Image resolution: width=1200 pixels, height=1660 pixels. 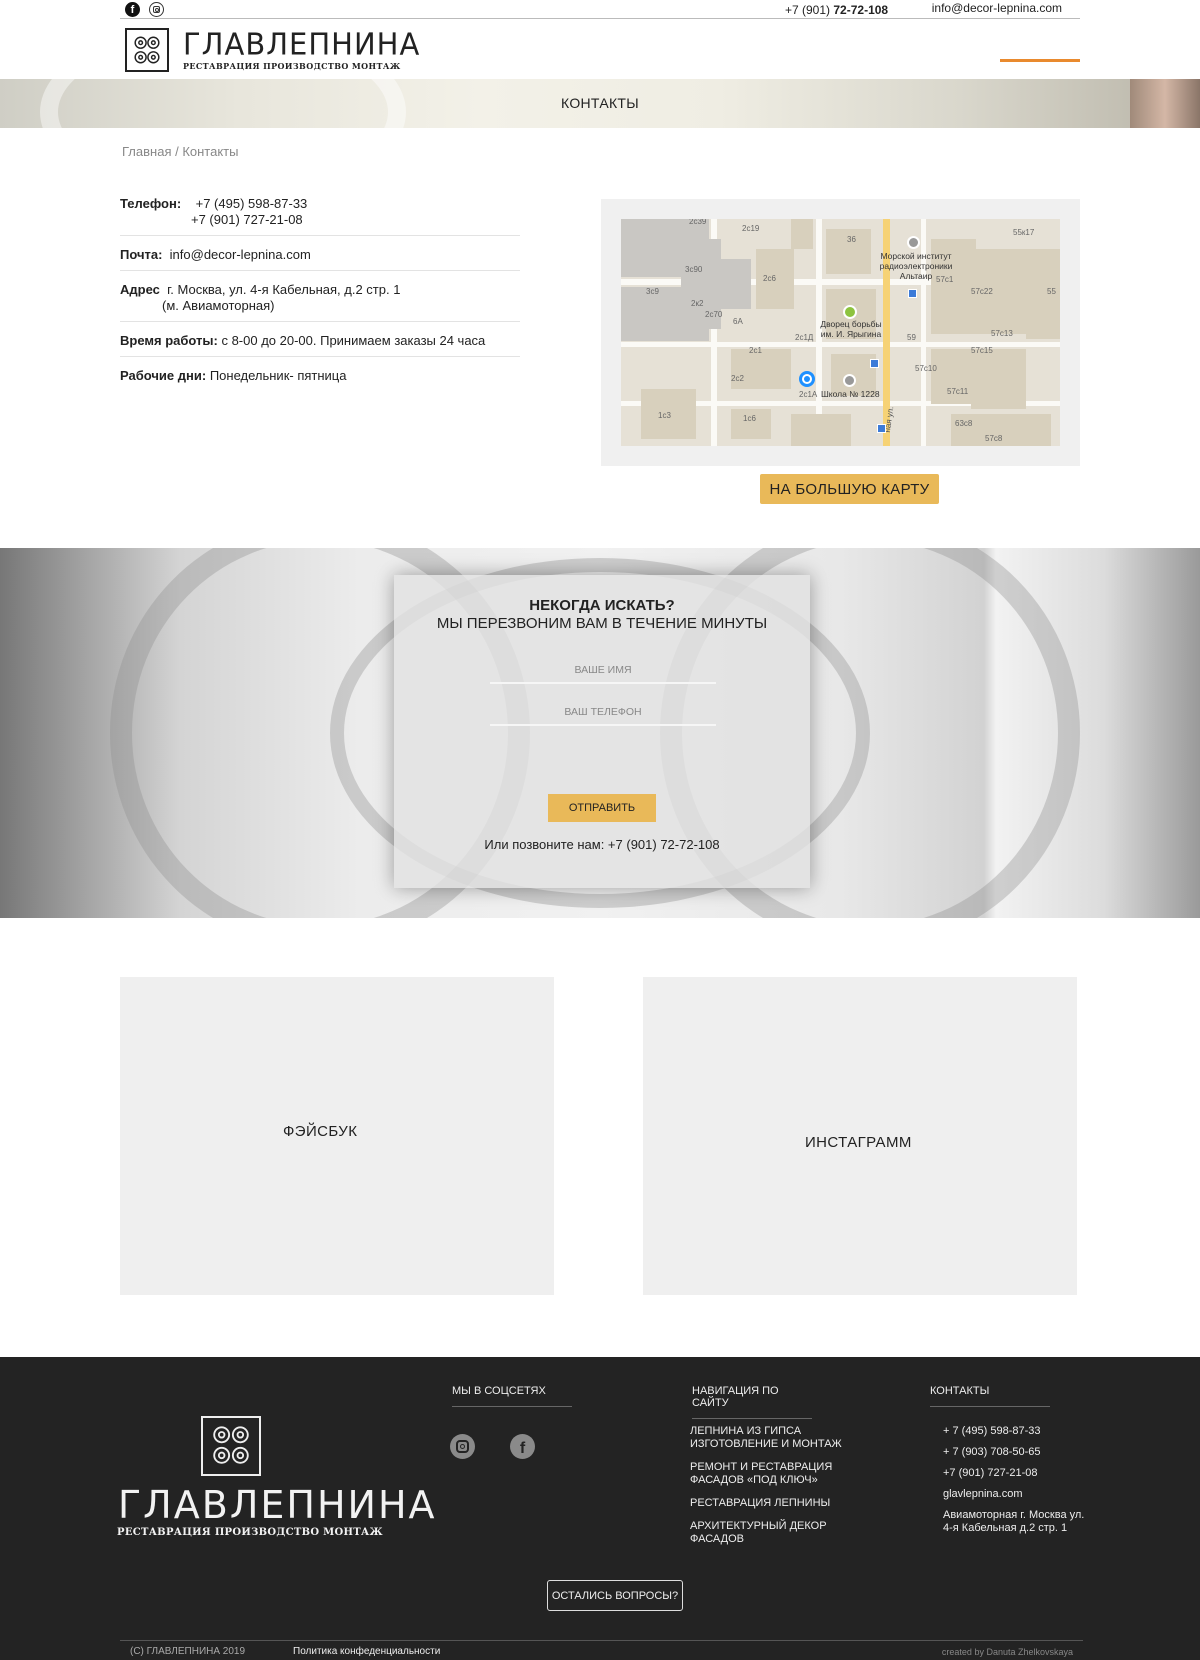 What do you see at coordinates (858, 1142) in the screenshot?
I see `instagram-panel-label: ИНСТАГРАММ` at bounding box center [858, 1142].